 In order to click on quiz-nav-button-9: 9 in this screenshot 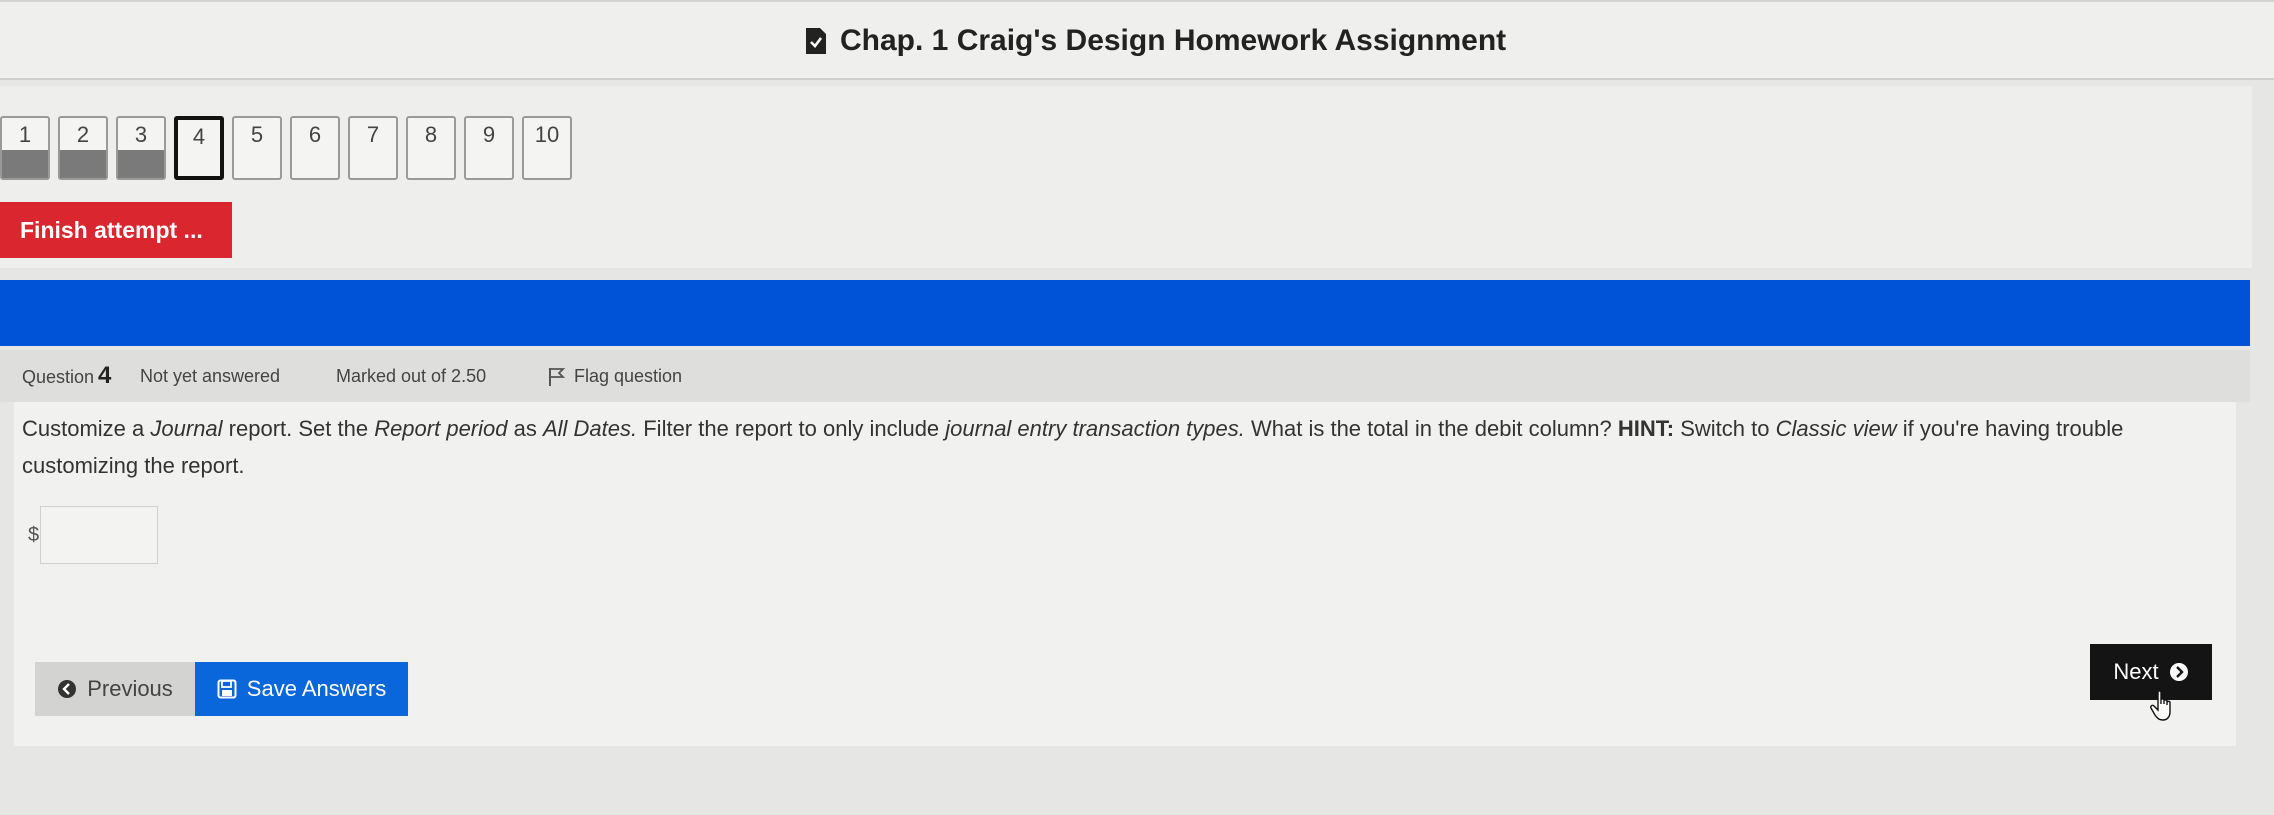, I will do `click(489, 148)`.